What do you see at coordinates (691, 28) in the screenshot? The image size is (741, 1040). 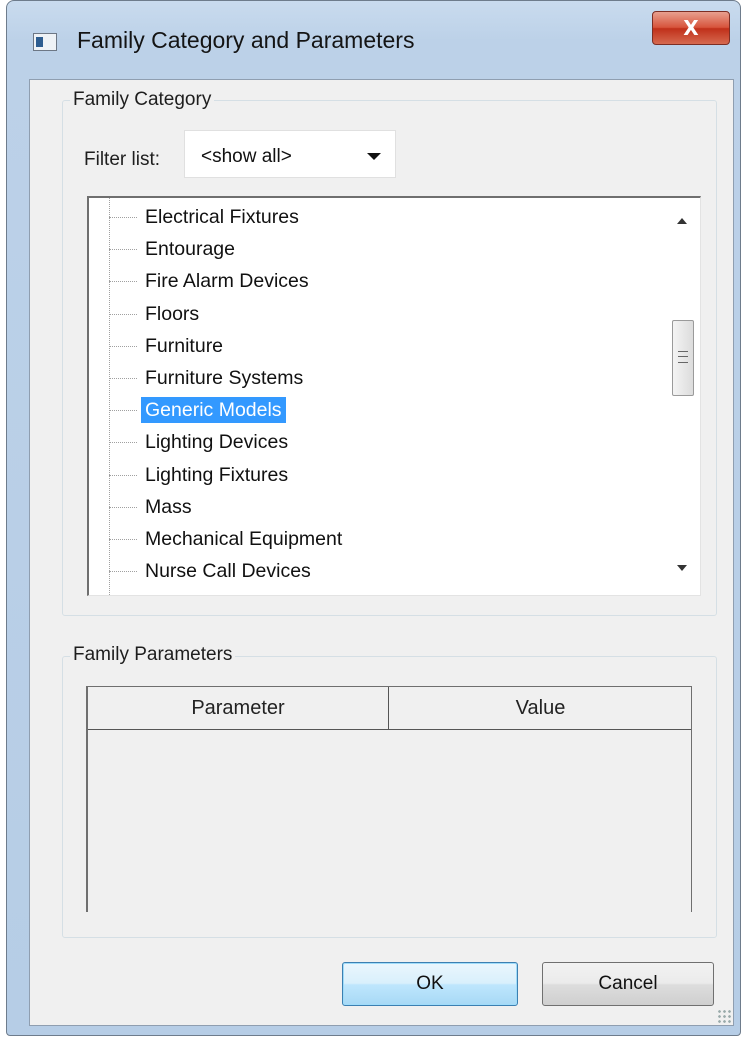 I see `close-button: X` at bounding box center [691, 28].